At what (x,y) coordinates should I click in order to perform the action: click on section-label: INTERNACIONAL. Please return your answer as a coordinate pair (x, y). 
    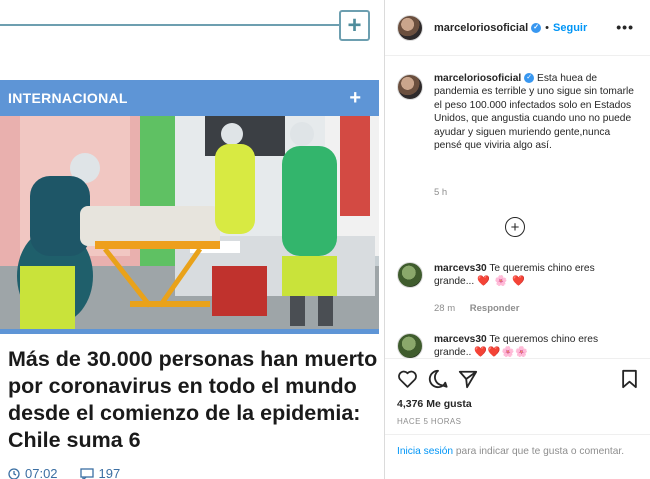
    Looking at the image, I should click on (68, 98).